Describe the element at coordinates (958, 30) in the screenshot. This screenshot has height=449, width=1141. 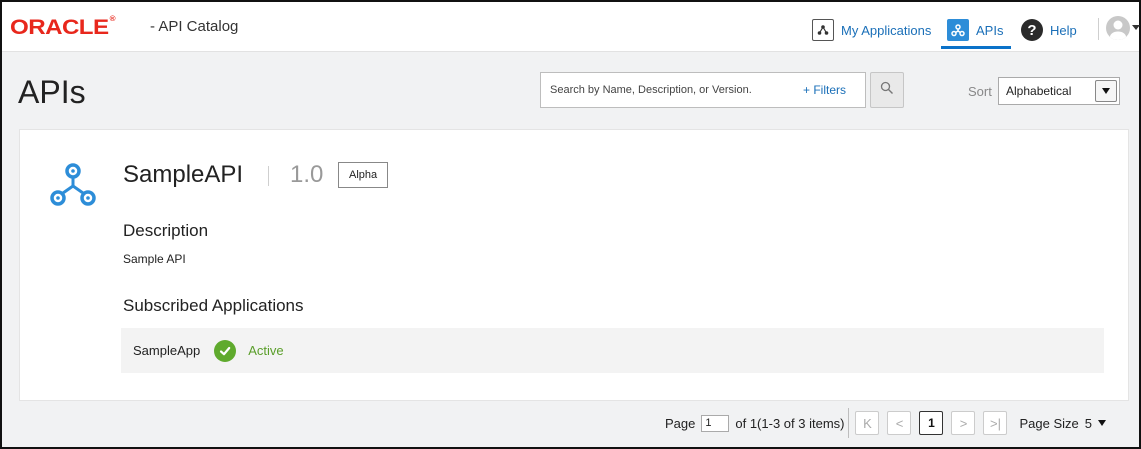
I see `api-nav-icon` at that location.